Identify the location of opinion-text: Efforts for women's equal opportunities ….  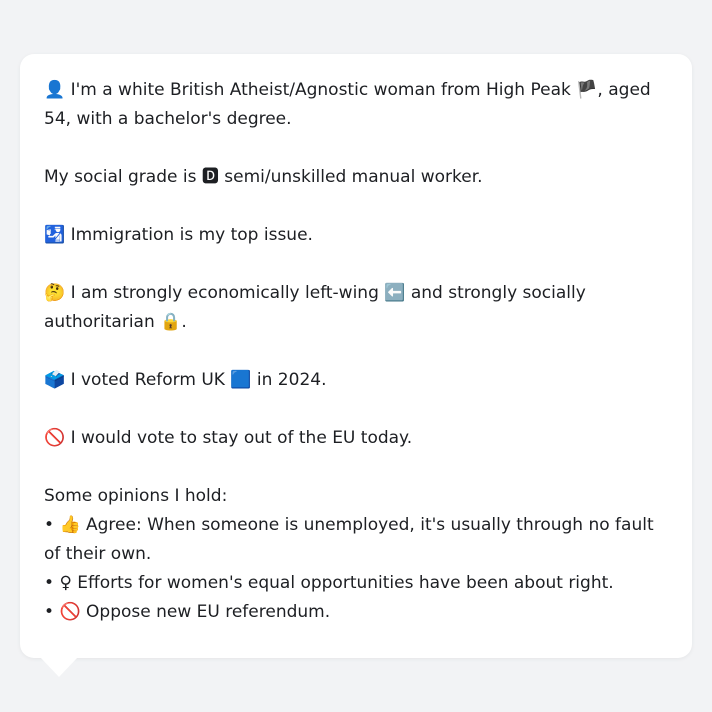
(345, 583).